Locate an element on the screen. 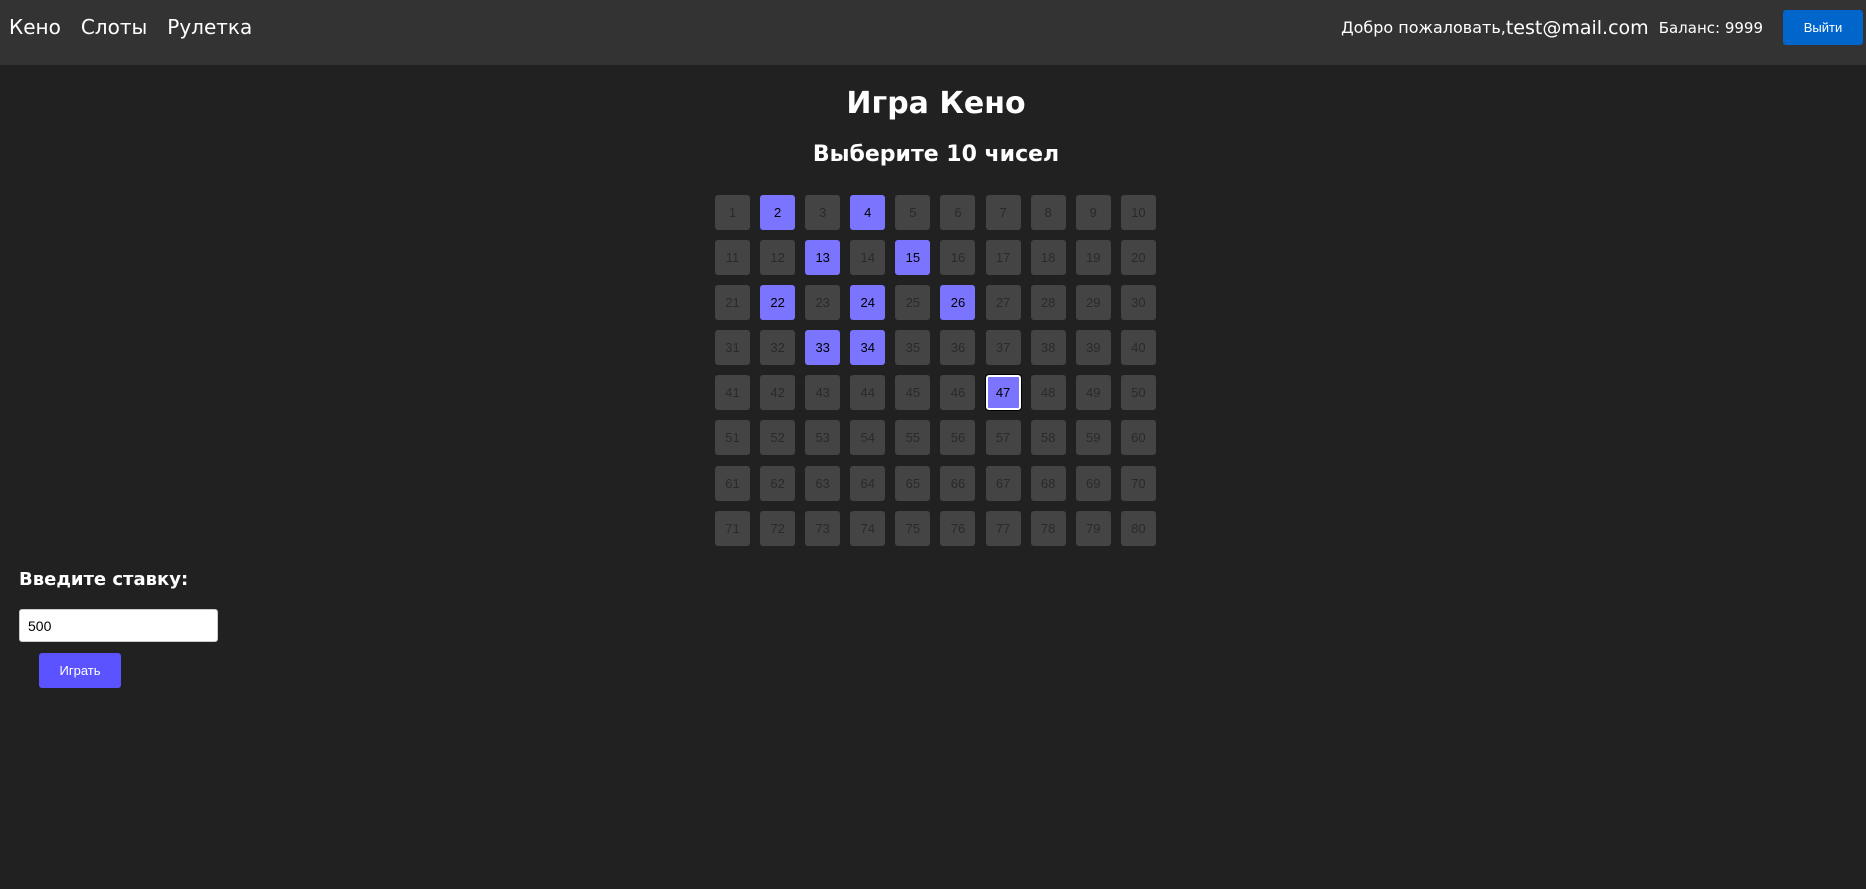 The width and height of the screenshot is (1866, 889). keno-number-76: 76 is located at coordinates (958, 528).